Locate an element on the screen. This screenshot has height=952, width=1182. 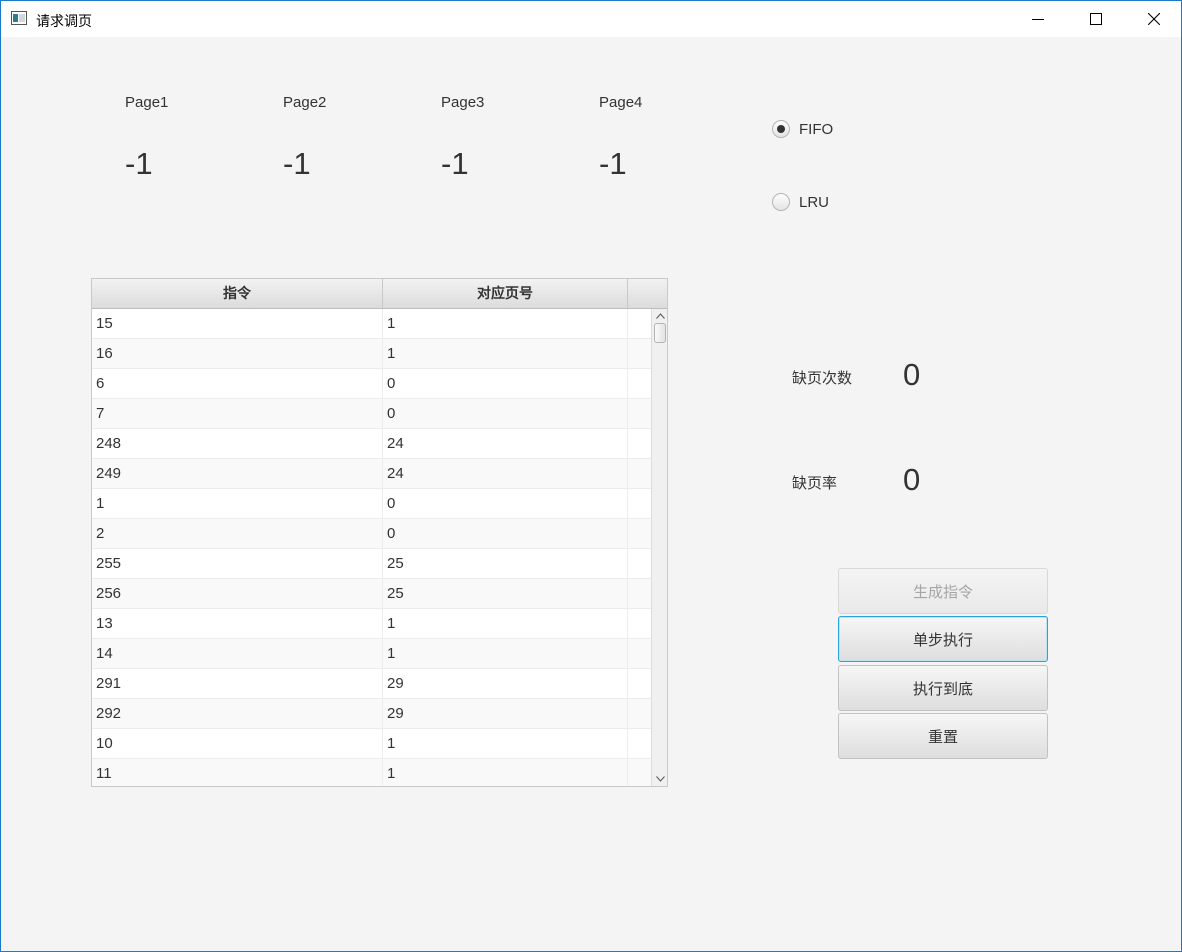
column-header-instruction: 指令 is located at coordinates (237, 293).